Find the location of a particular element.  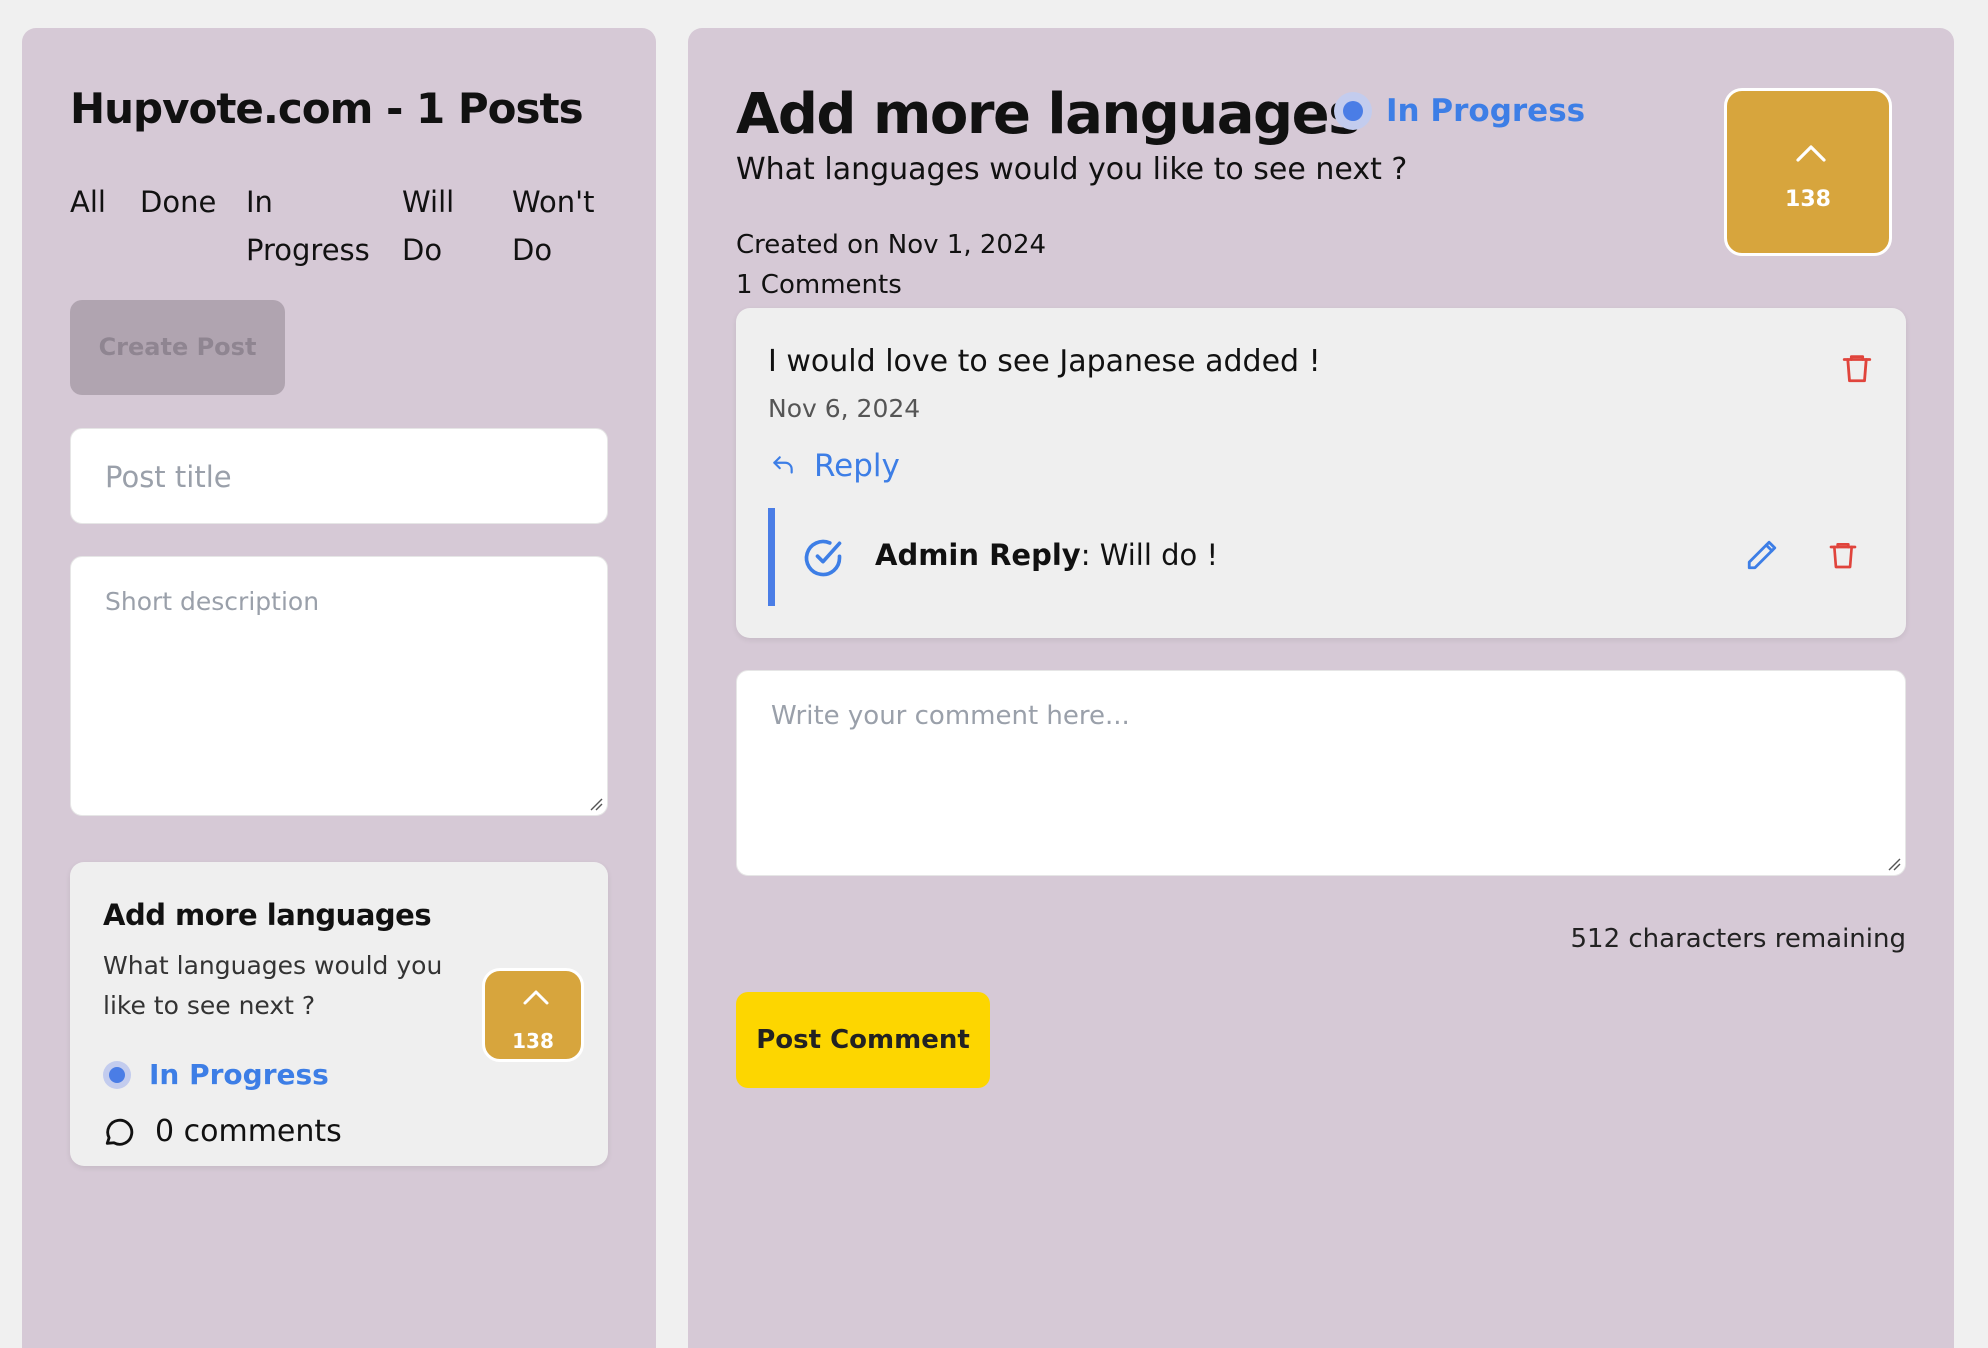

admin-reply-text: Admin Reply: Will do ! is located at coordinates (1046, 555).